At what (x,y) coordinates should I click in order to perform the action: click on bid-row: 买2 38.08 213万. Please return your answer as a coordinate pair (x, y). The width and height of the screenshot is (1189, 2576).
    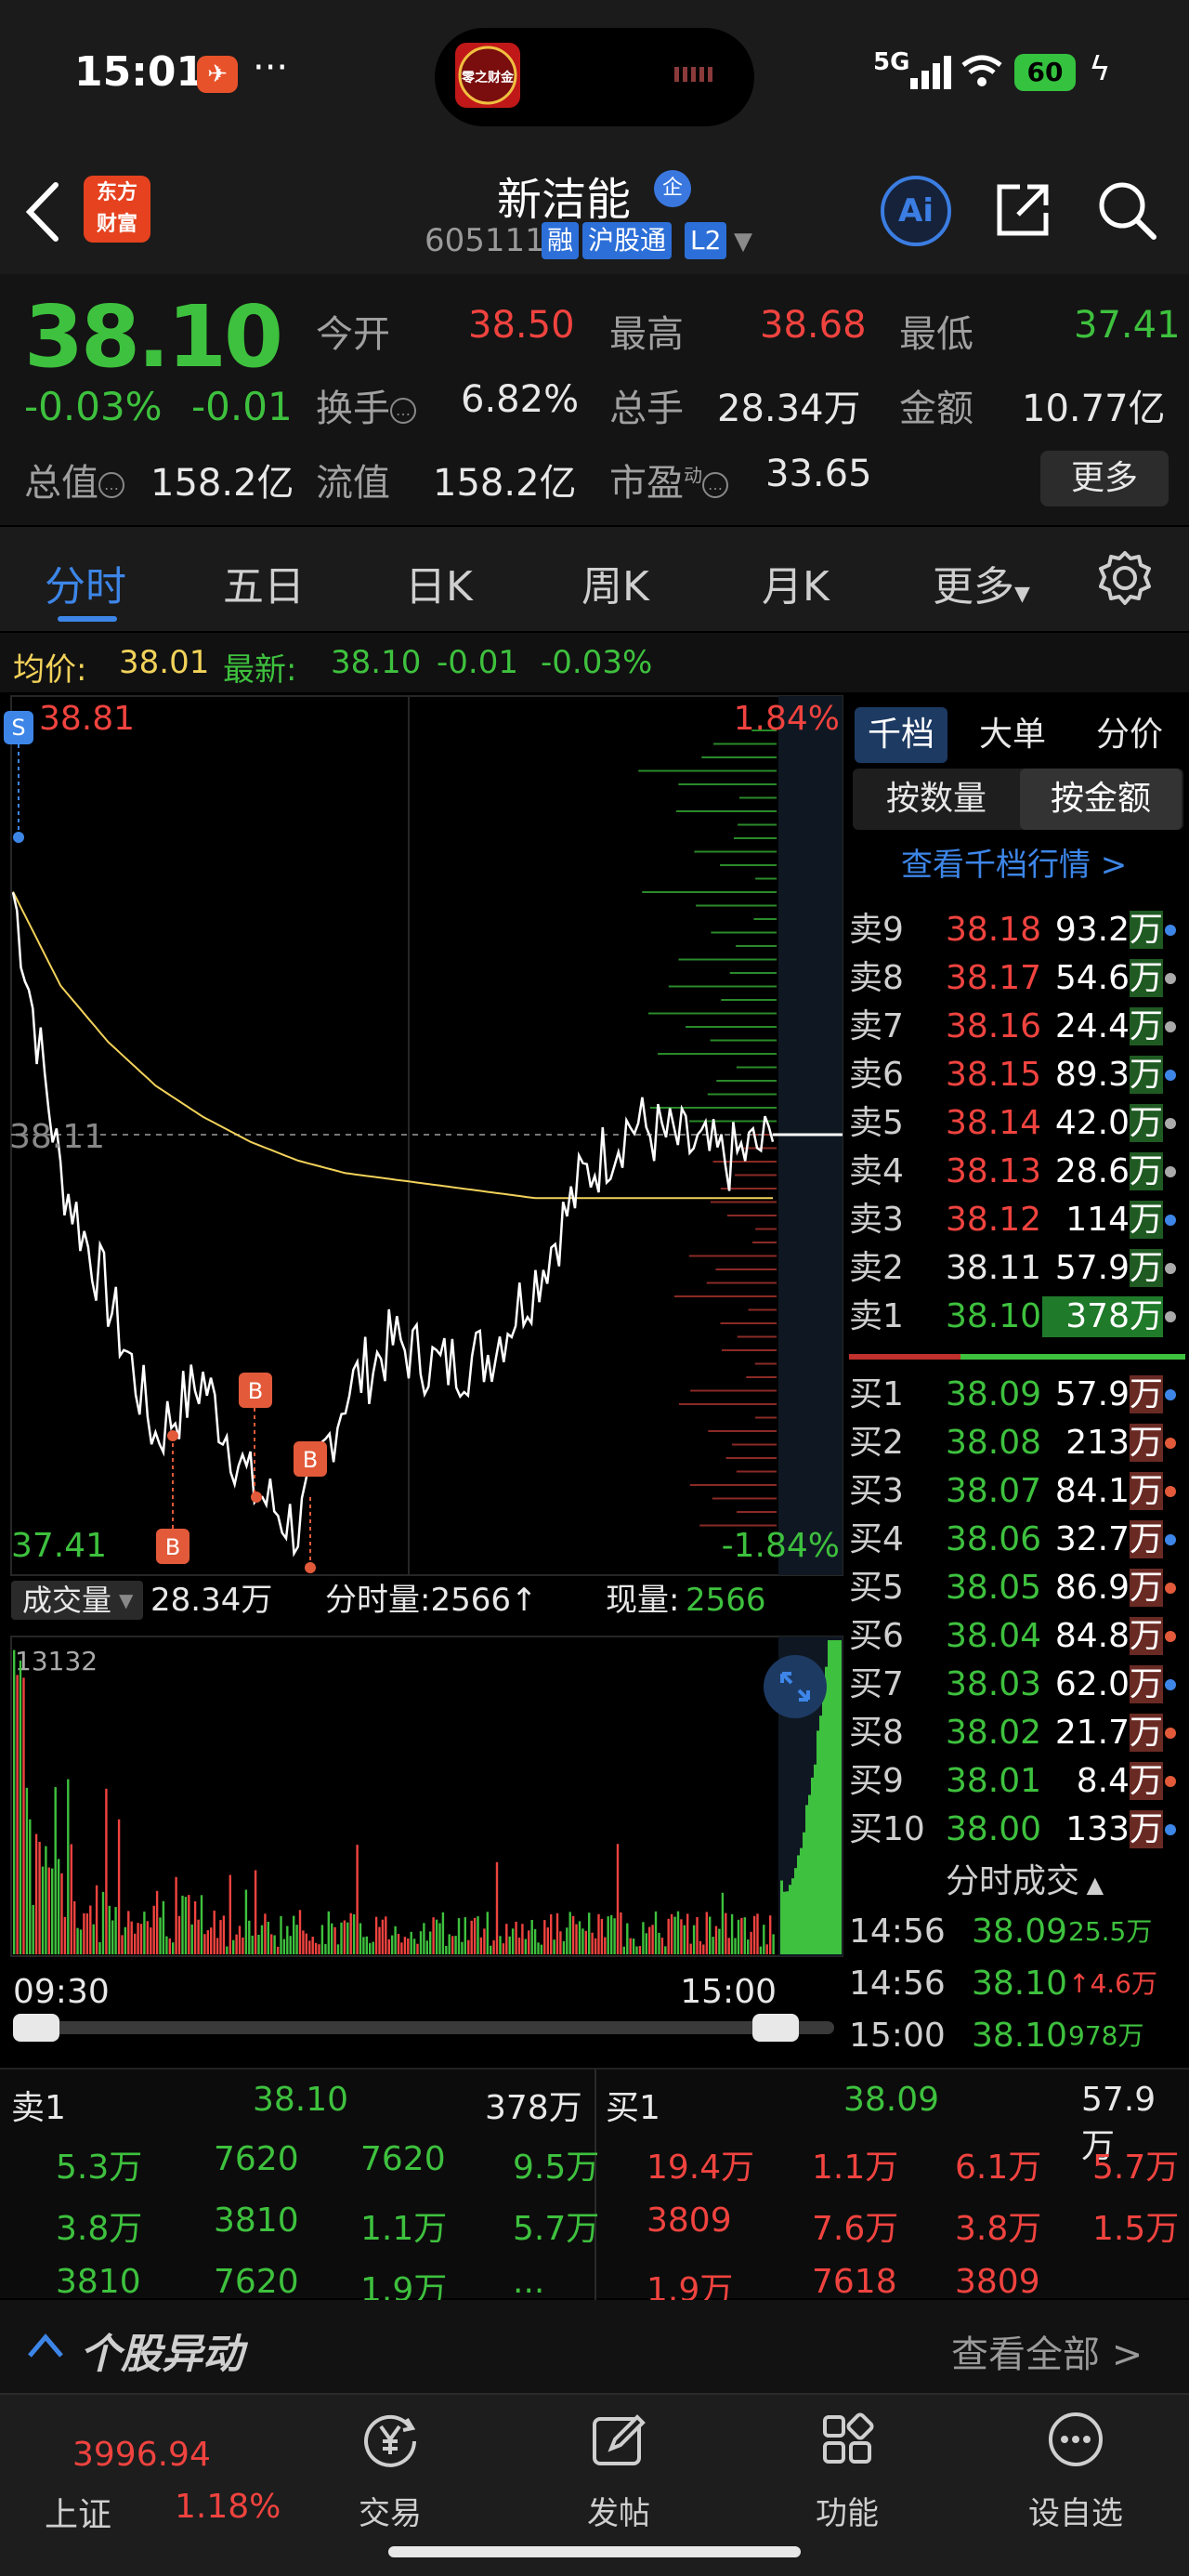
    Looking at the image, I should click on (1017, 1443).